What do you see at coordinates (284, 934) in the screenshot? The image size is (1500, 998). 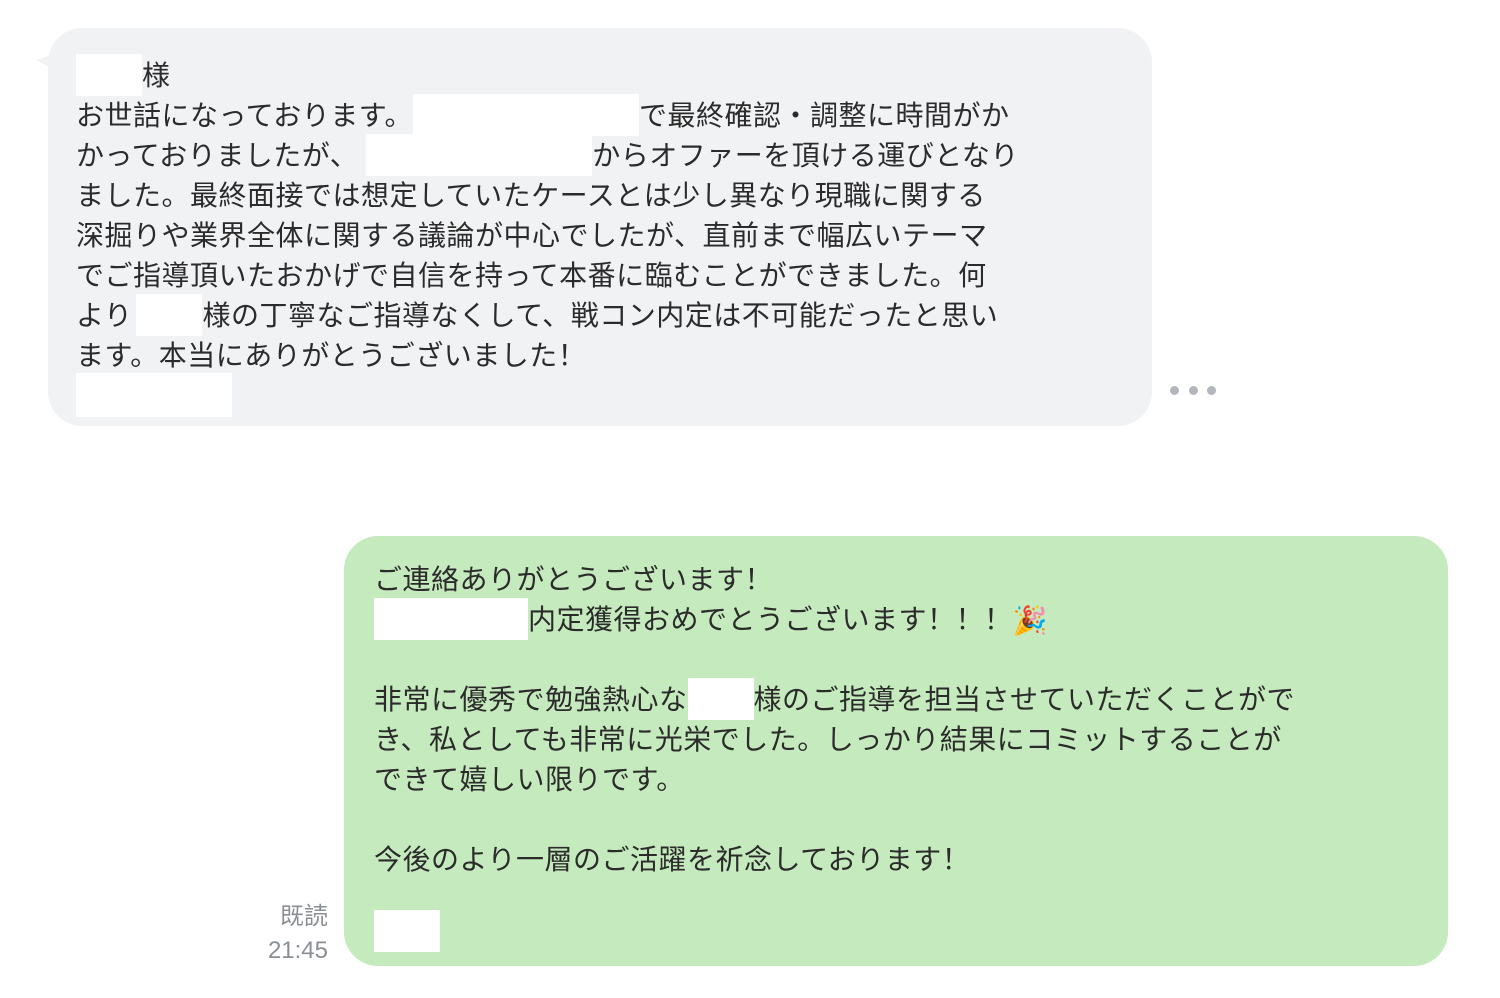 I see `read-status: 既読 21:45` at bounding box center [284, 934].